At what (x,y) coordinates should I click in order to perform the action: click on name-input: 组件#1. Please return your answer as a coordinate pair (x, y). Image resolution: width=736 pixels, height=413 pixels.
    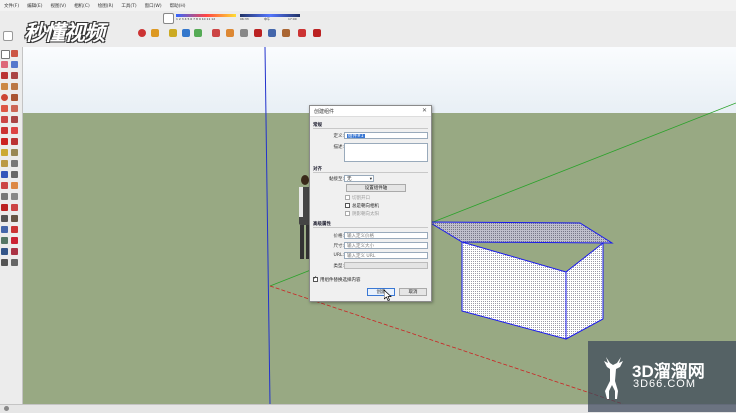
    Looking at the image, I should click on (386, 135).